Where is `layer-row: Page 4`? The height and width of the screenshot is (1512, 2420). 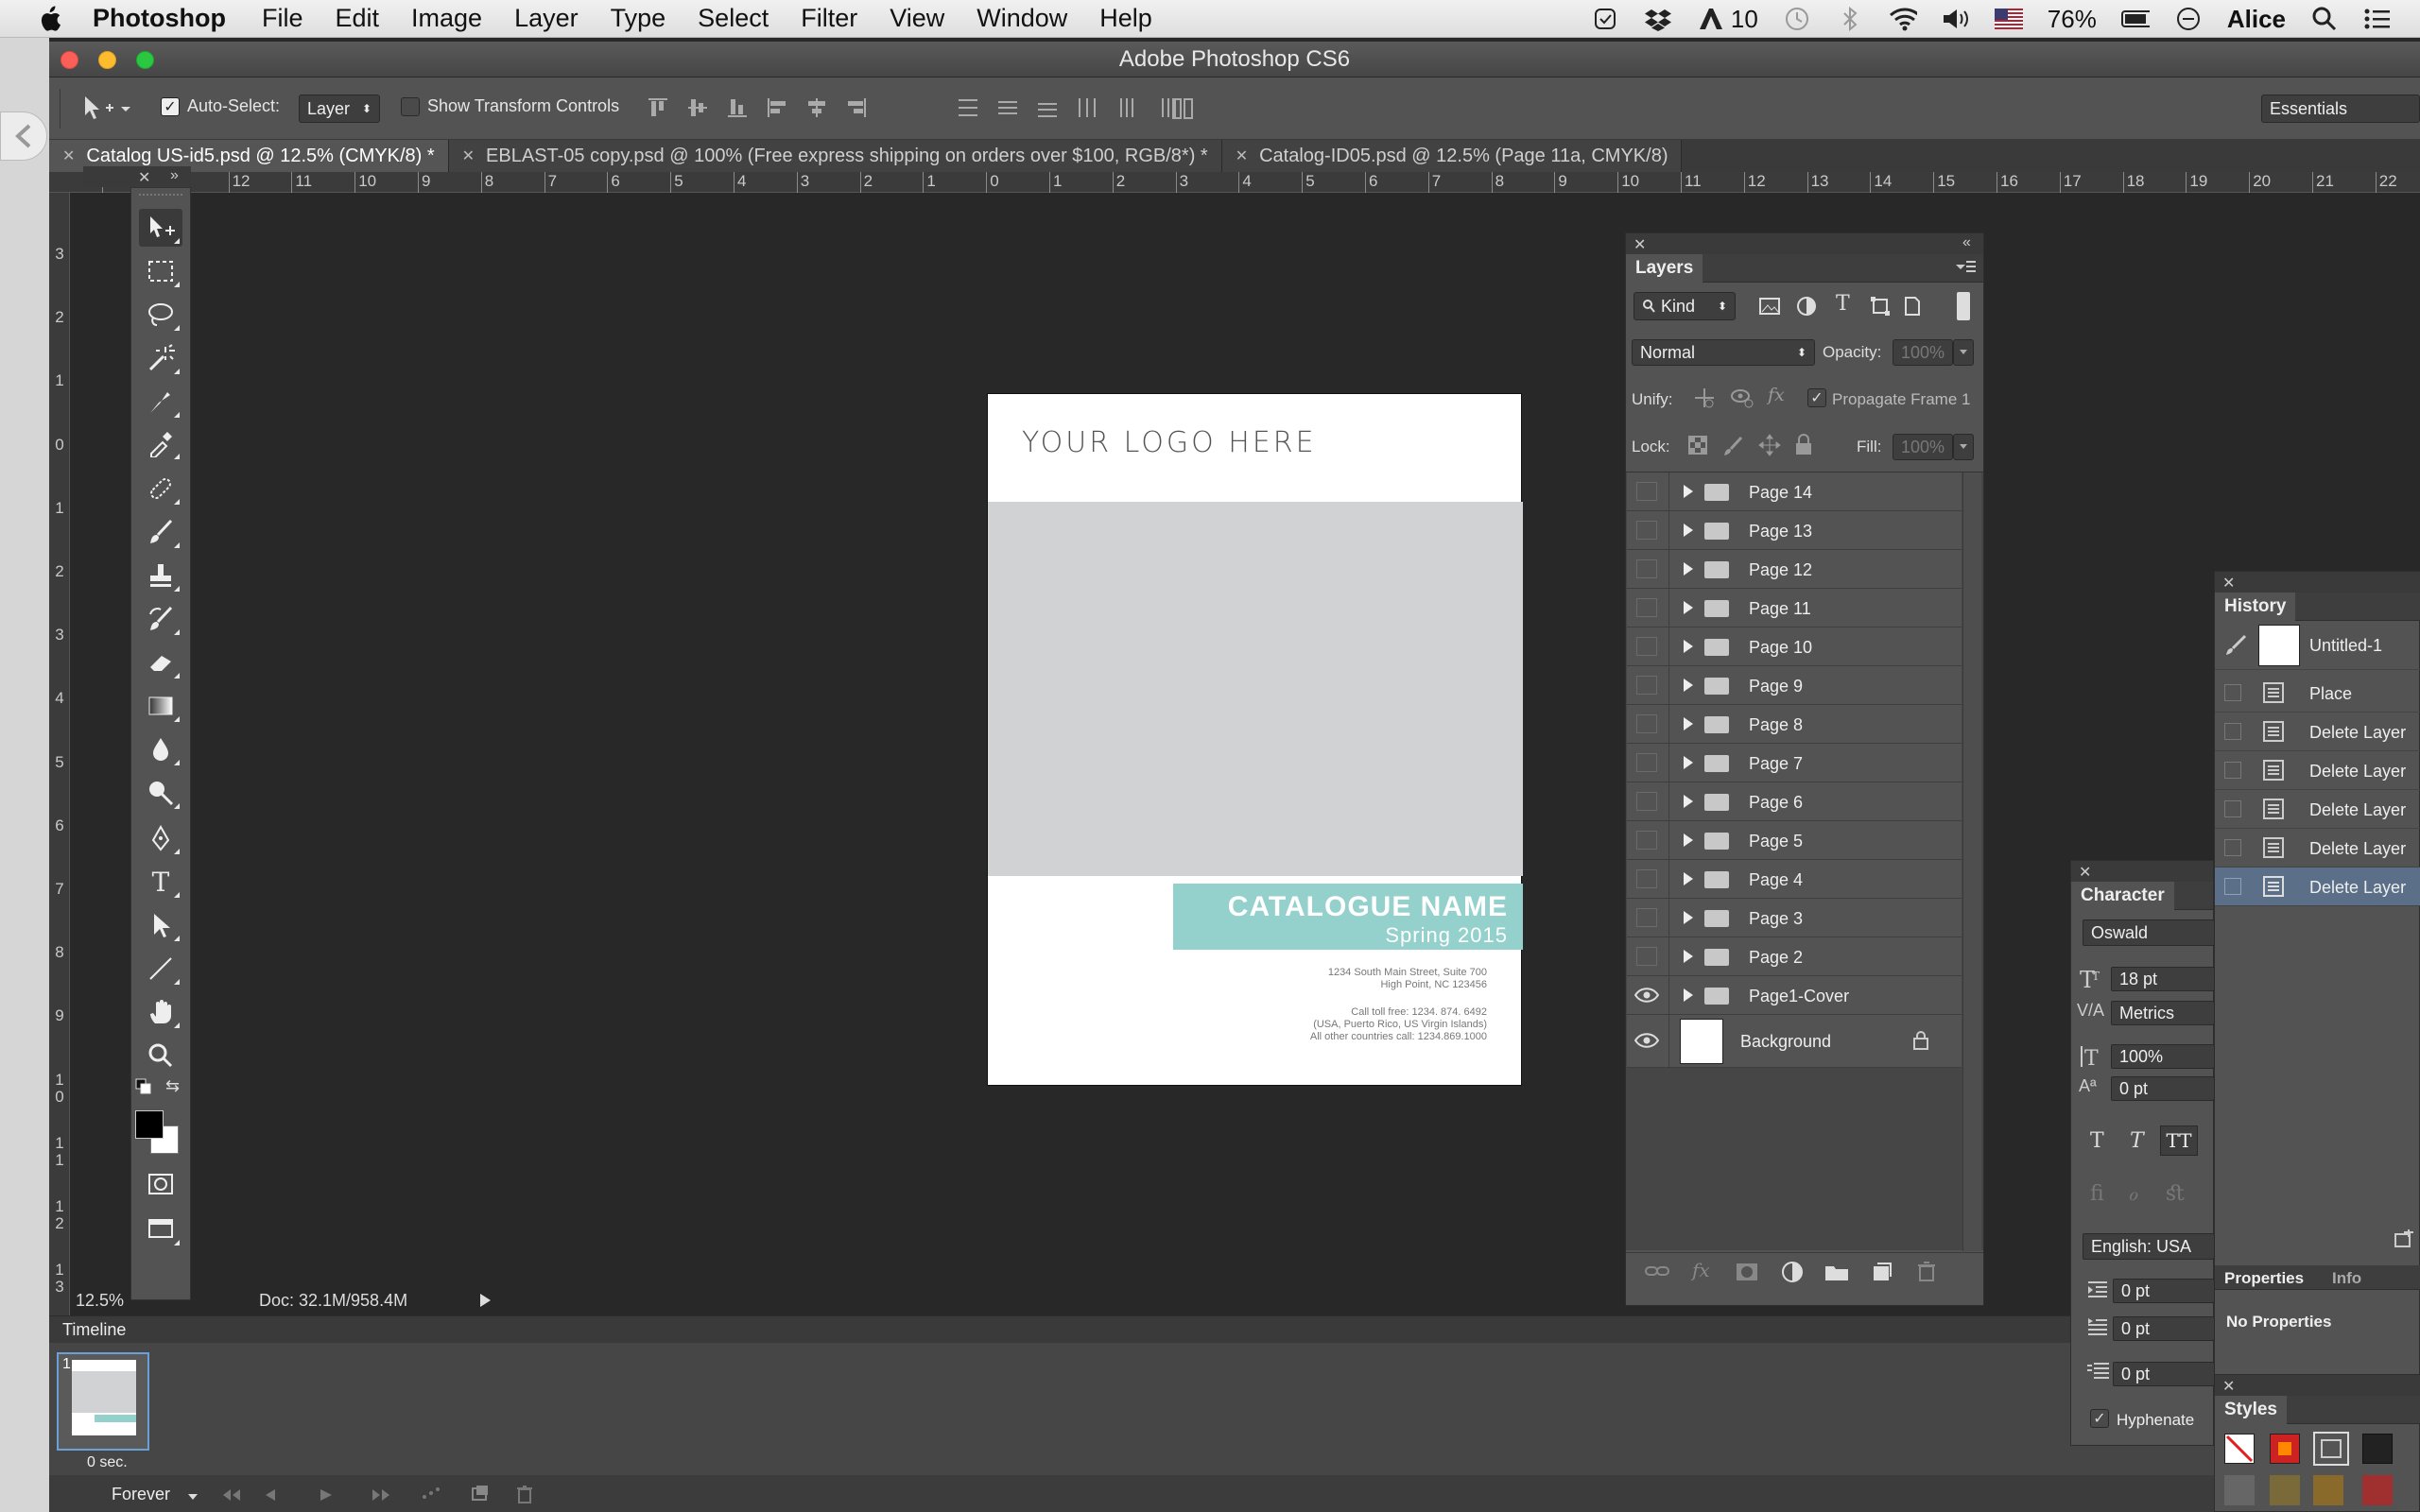
layer-row: Page 4 is located at coordinates (1794, 879).